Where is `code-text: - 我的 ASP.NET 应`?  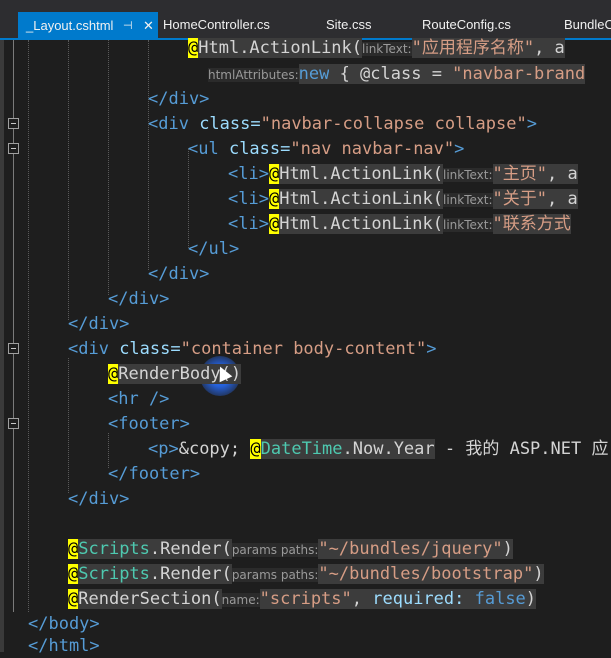
code-text: - 我的 ASP.NET 应 is located at coordinates (521, 449).